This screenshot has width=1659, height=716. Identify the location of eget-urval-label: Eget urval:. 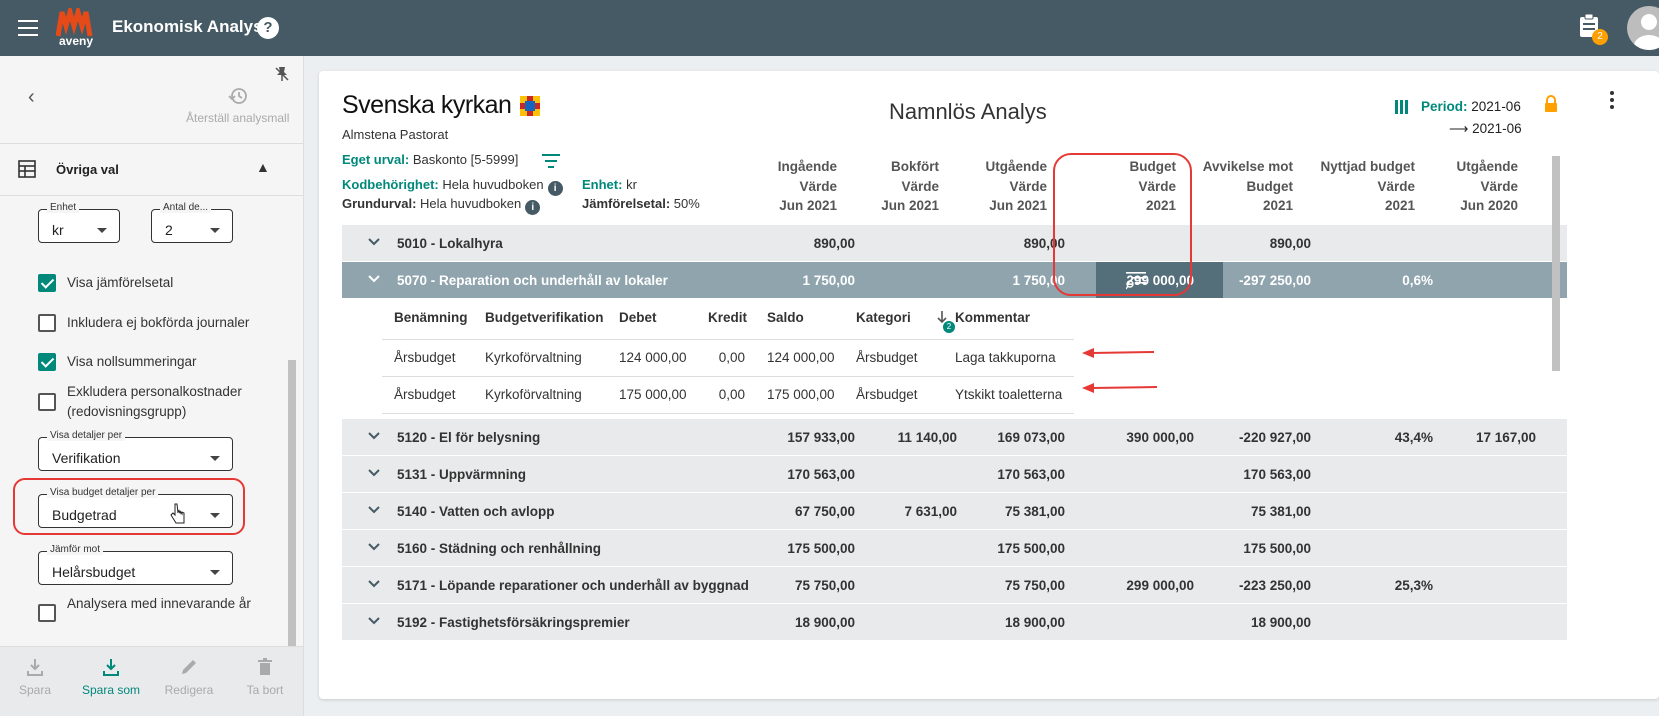
(376, 159).